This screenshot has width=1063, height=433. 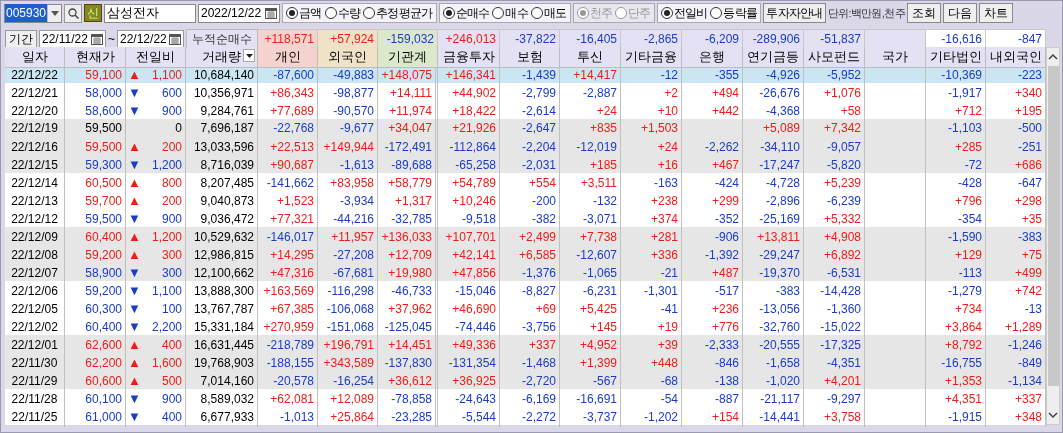 What do you see at coordinates (895, 57) in the screenshot?
I see `column-header: 국가` at bounding box center [895, 57].